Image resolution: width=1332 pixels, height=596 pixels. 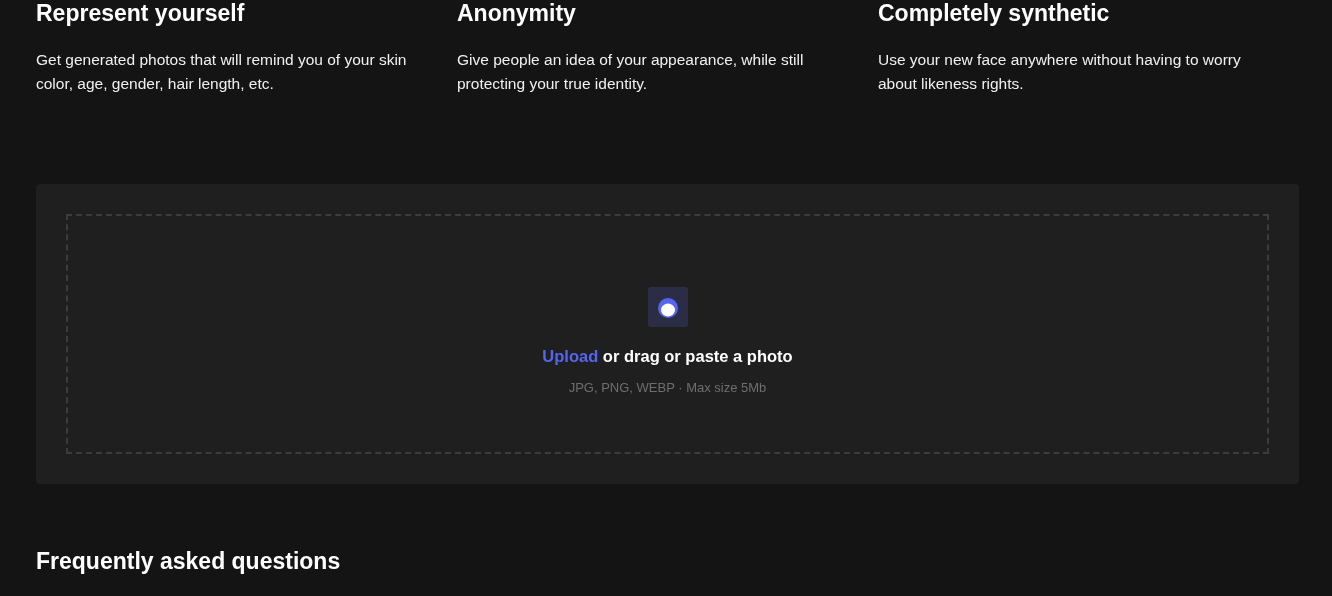 What do you see at coordinates (141, 13) in the screenshot?
I see `feature-title: Represent yourself` at bounding box center [141, 13].